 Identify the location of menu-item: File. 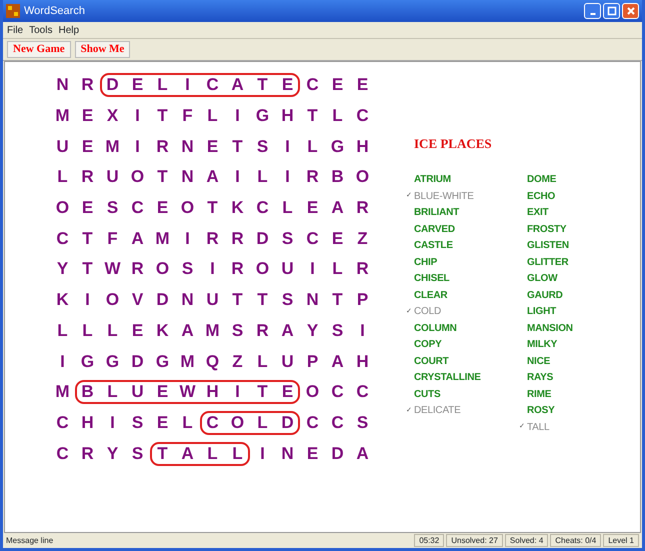
(15, 30).